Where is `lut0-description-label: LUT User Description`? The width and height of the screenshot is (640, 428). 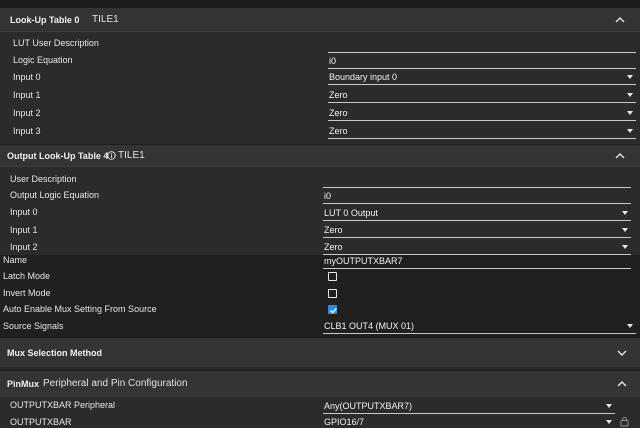 lut0-description-label: LUT User Description is located at coordinates (56, 43).